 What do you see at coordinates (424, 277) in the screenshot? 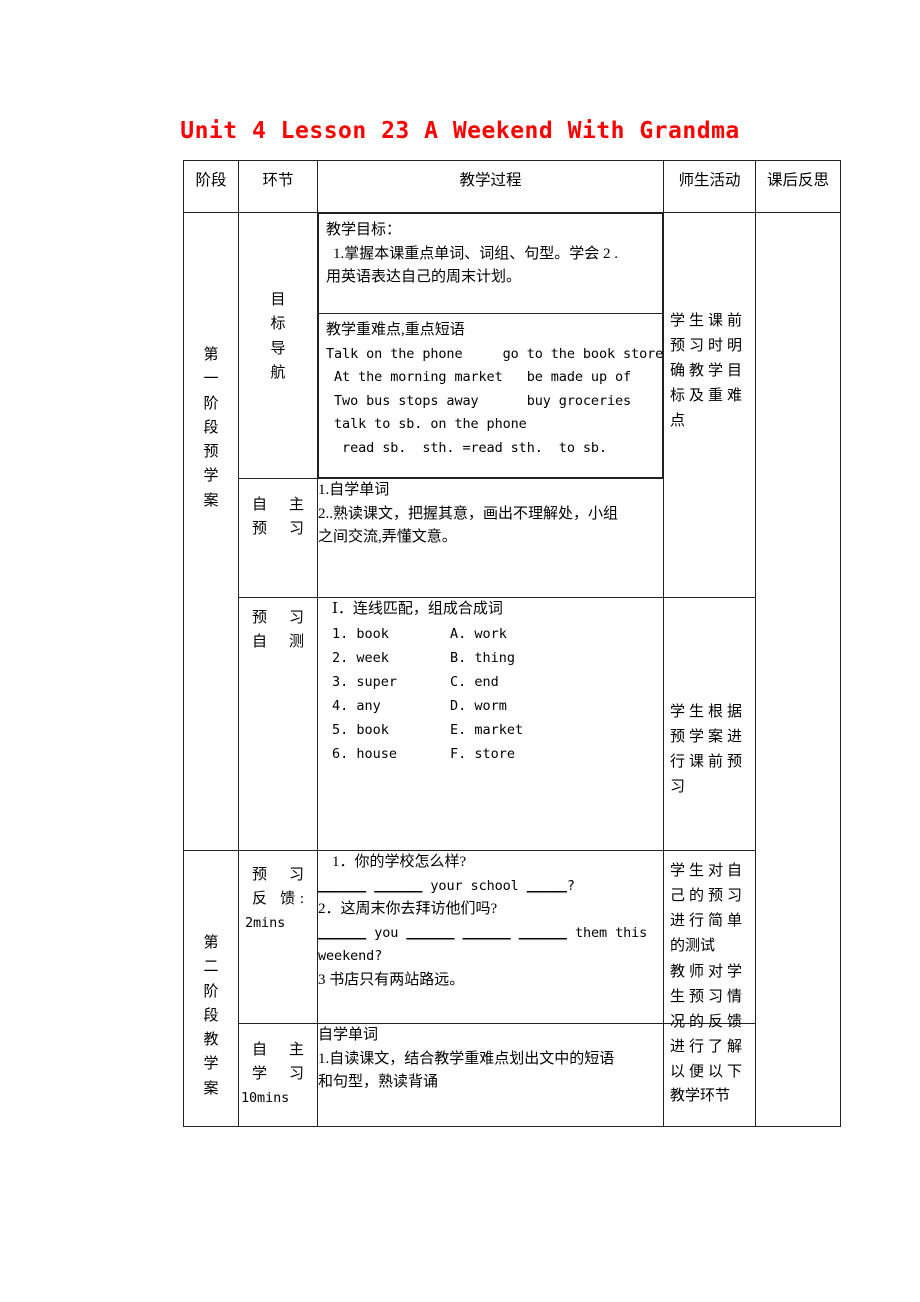
I see `objectives-line-2: 用英语表达自己的周末计划。` at bounding box center [424, 277].